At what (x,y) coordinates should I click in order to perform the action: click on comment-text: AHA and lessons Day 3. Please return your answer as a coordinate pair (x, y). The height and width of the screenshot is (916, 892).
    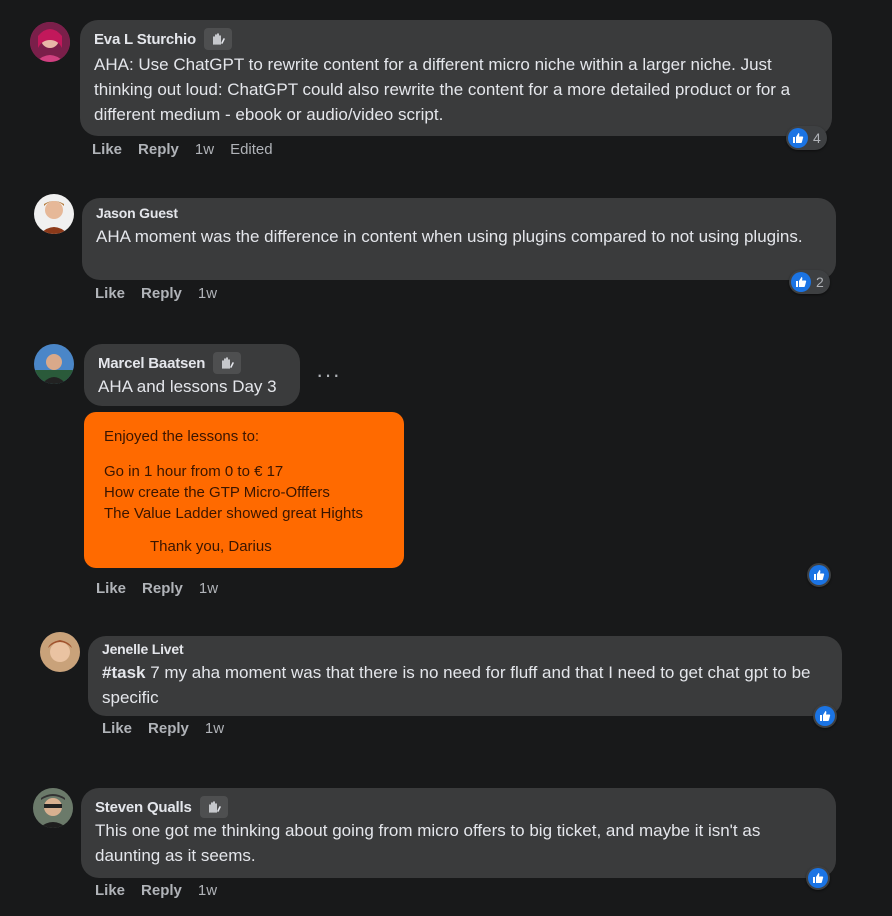
    Looking at the image, I should click on (187, 386).